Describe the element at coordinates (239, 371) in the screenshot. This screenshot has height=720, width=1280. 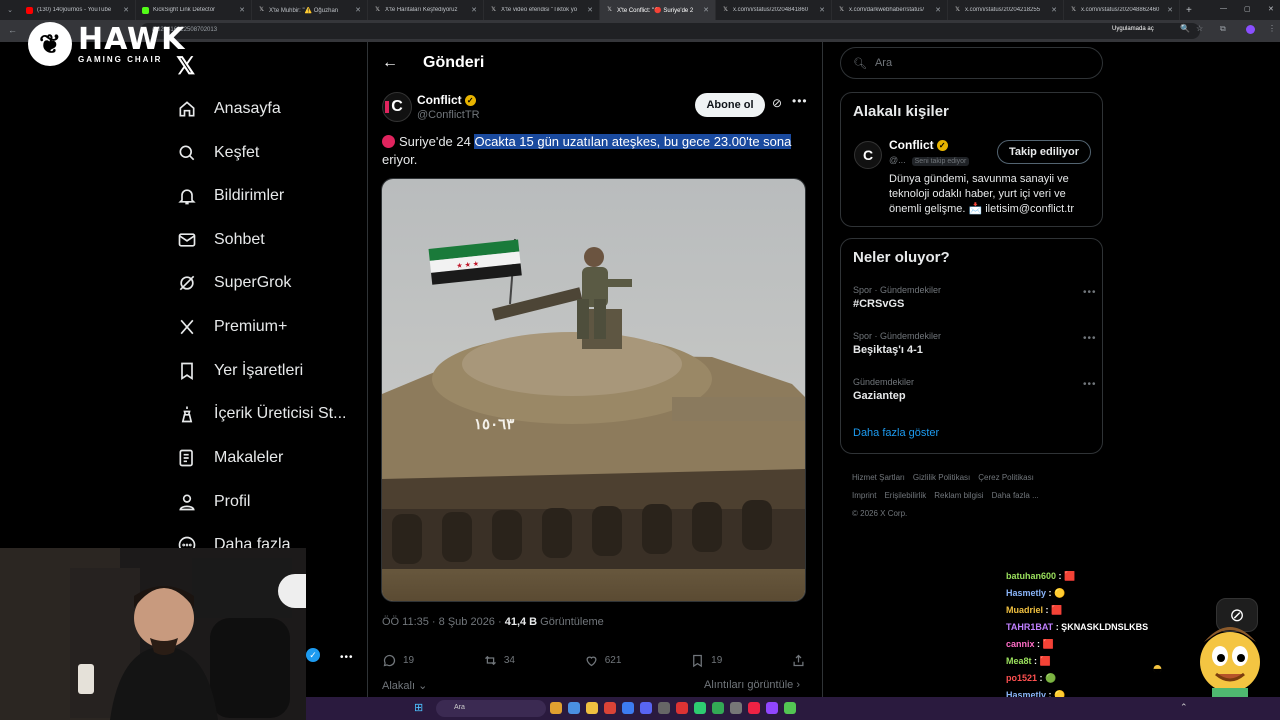
I see `nav-item-bookmark: Yer İşaretleri` at that location.